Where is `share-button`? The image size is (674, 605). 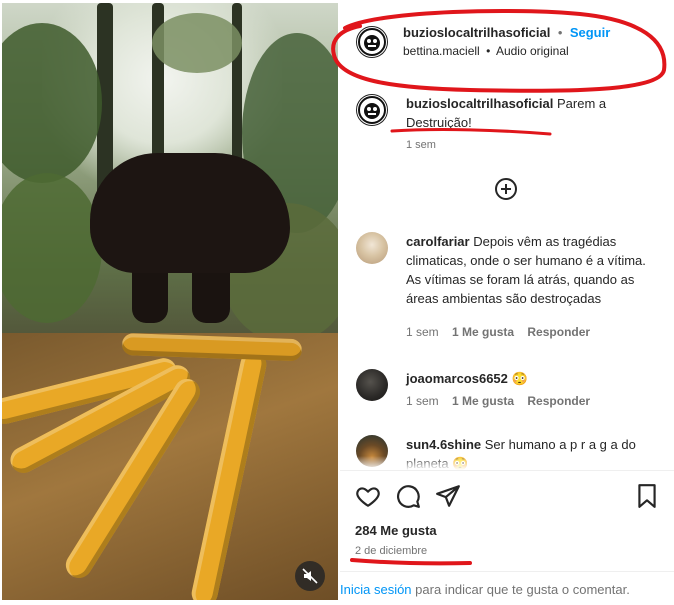 share-button is located at coordinates (448, 496).